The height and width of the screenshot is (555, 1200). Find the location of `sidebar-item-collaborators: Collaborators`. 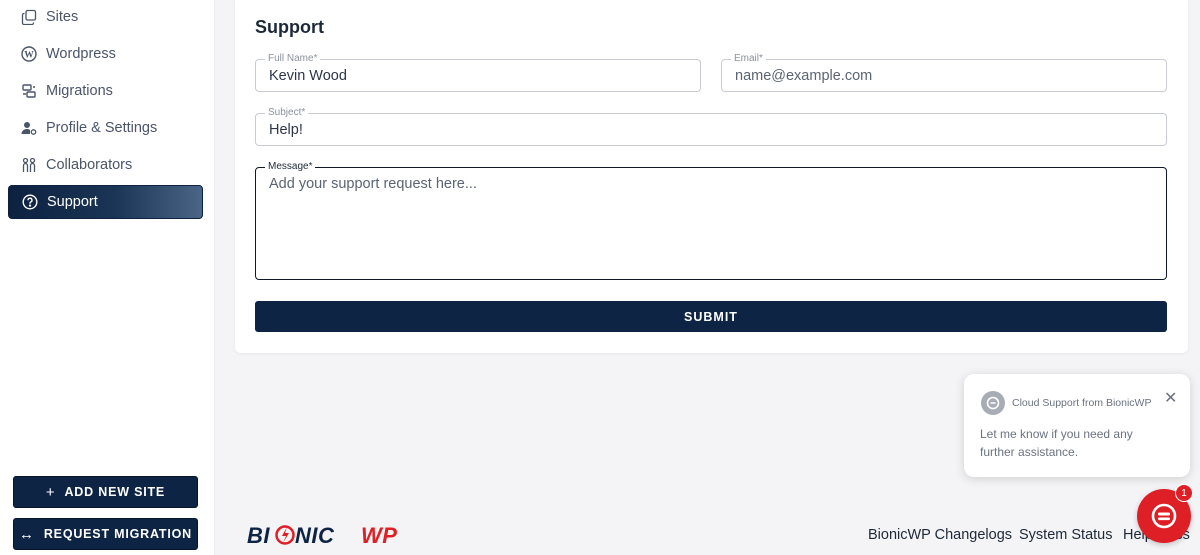

sidebar-item-collaborators: Collaborators is located at coordinates (105, 165).